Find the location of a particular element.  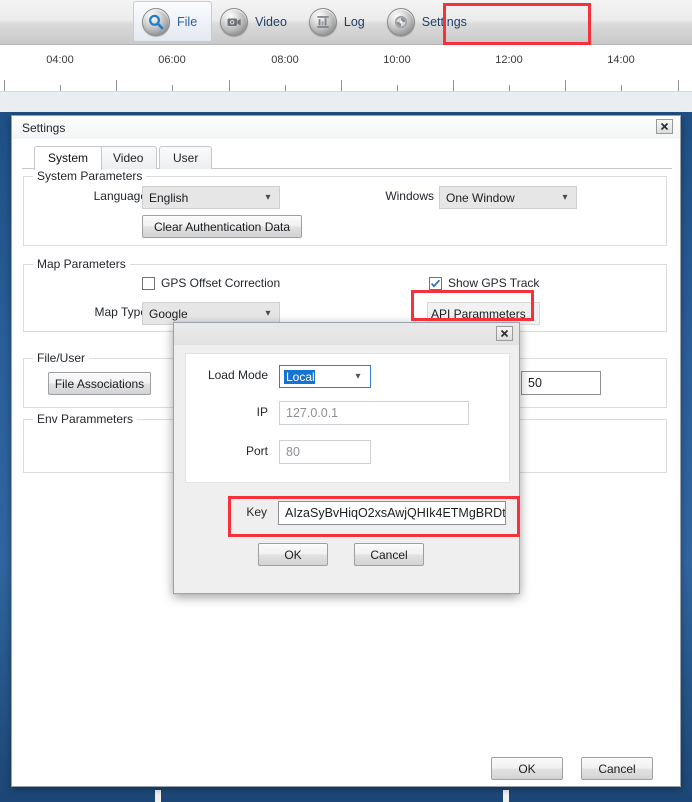

api-connection-panel: Load Mode Local ▾ IP 127.0.0.1 Port 80 is located at coordinates (347, 418).